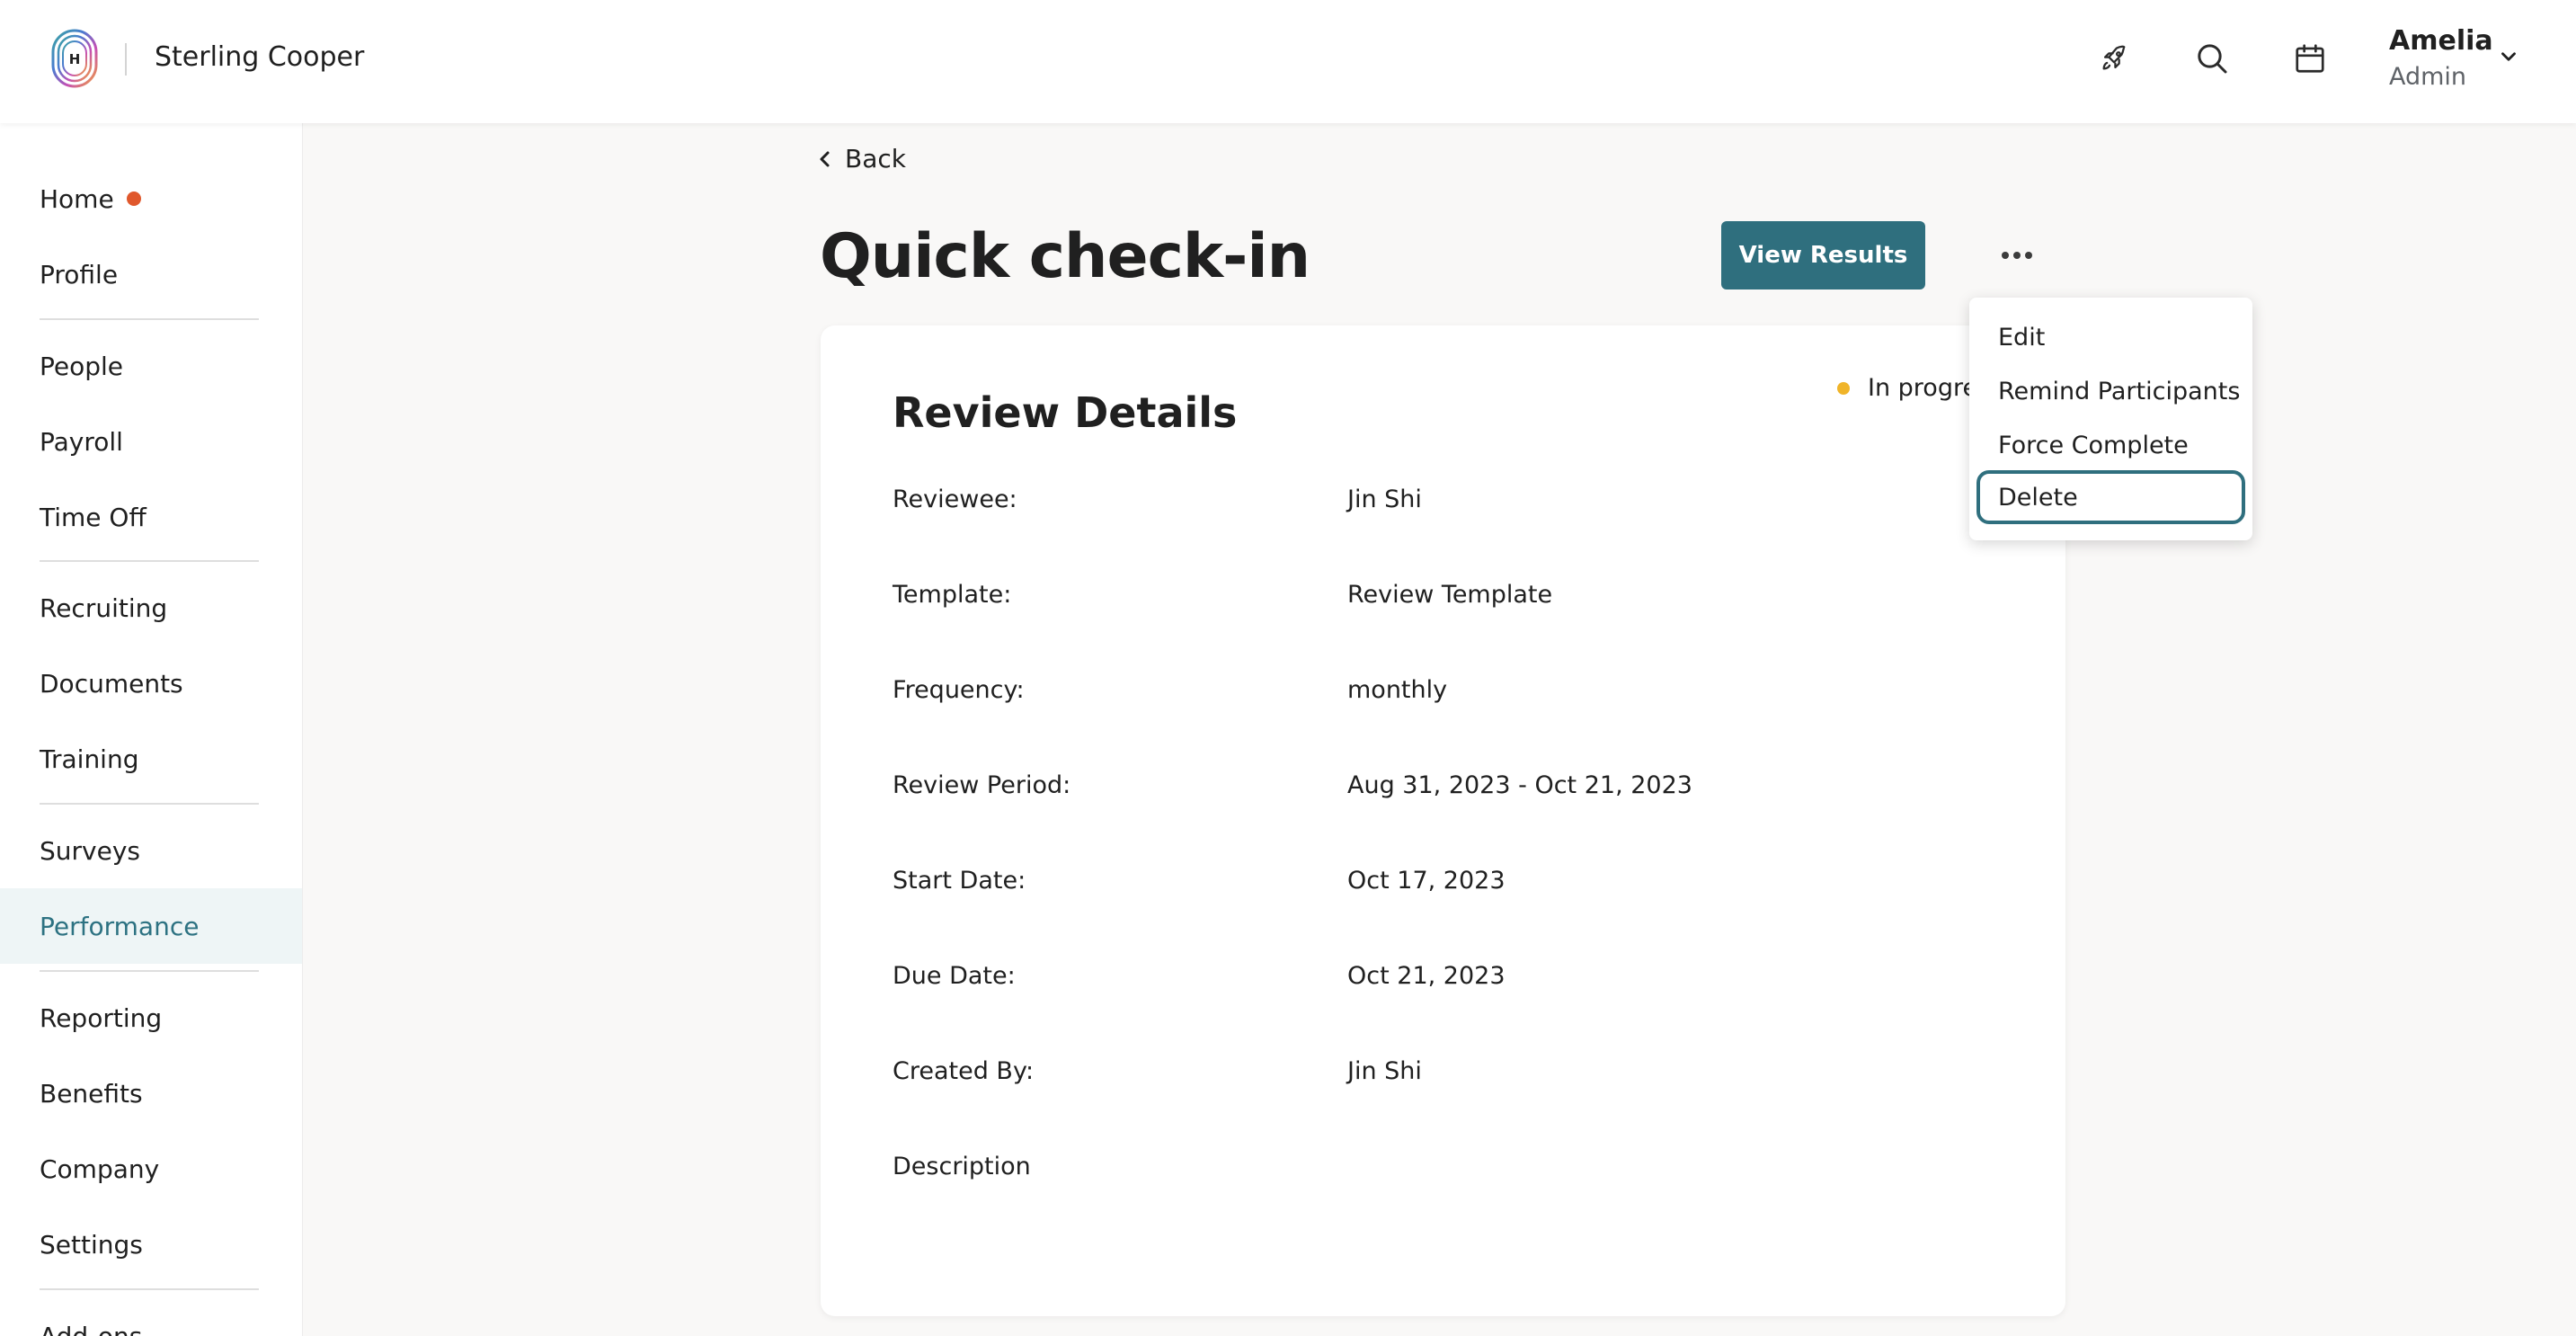 This screenshot has width=2576, height=1336. What do you see at coordinates (79, 274) in the screenshot?
I see `sidebar-item-label: Profile` at bounding box center [79, 274].